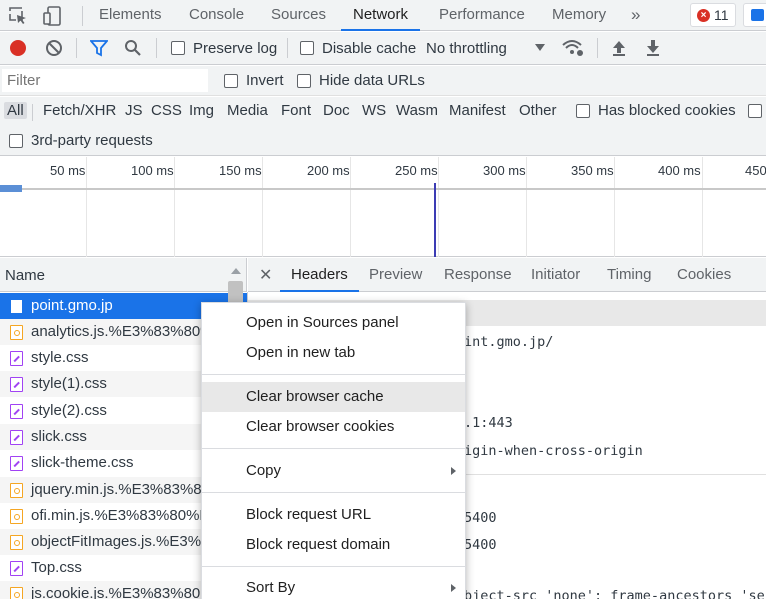 The width and height of the screenshot is (766, 599). What do you see at coordinates (133, 48) in the screenshot?
I see `search-icon` at bounding box center [133, 48].